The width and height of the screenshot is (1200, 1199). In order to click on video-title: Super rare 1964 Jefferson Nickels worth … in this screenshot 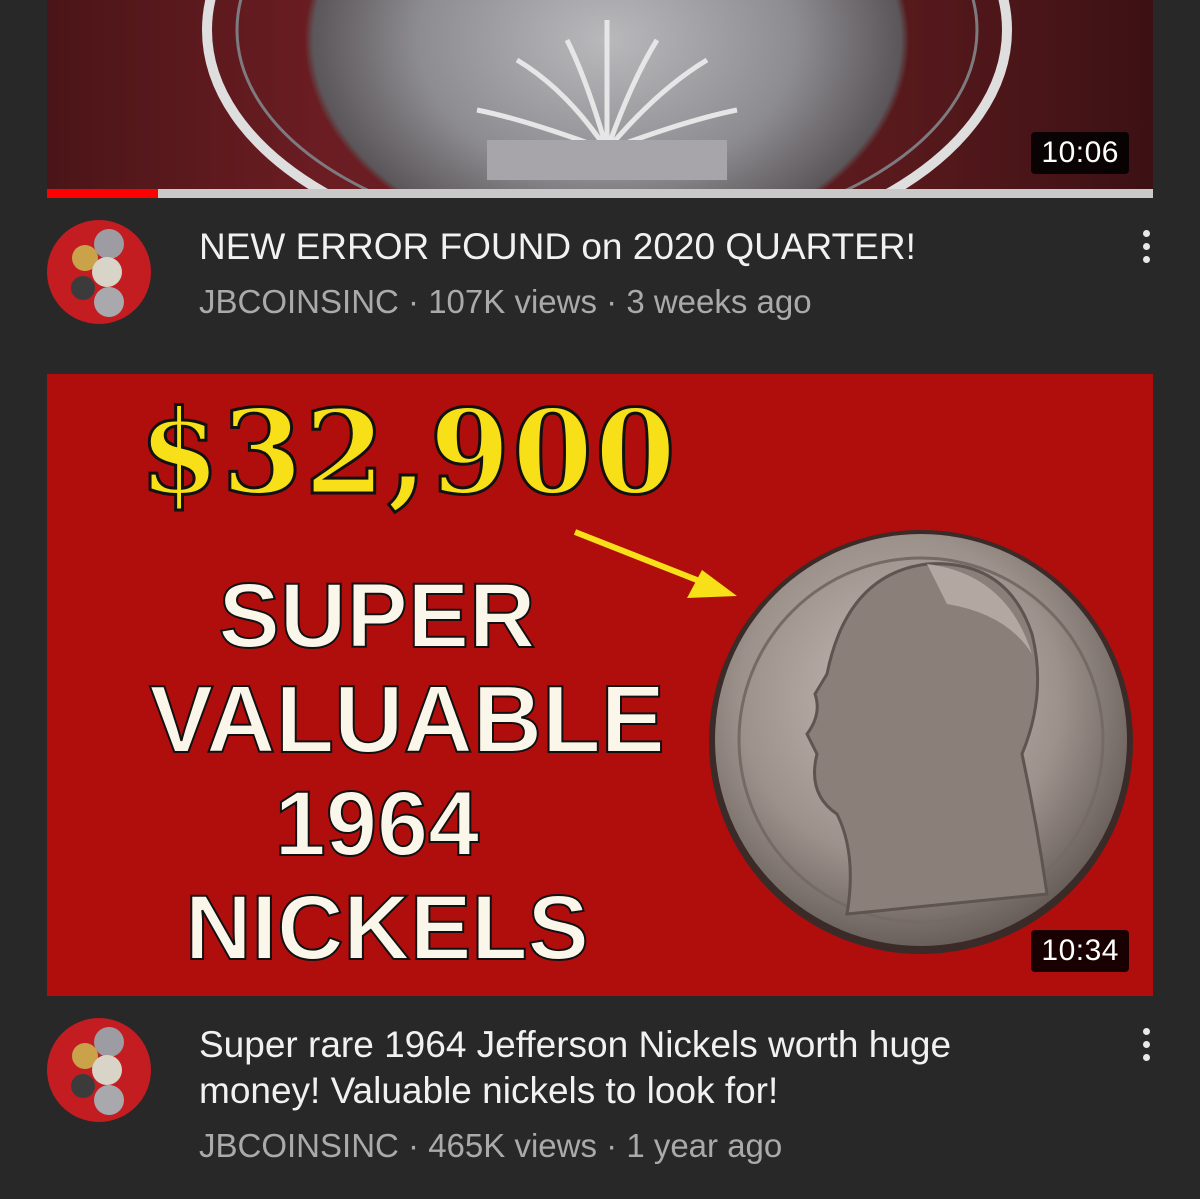, I will do `click(639, 1068)`.